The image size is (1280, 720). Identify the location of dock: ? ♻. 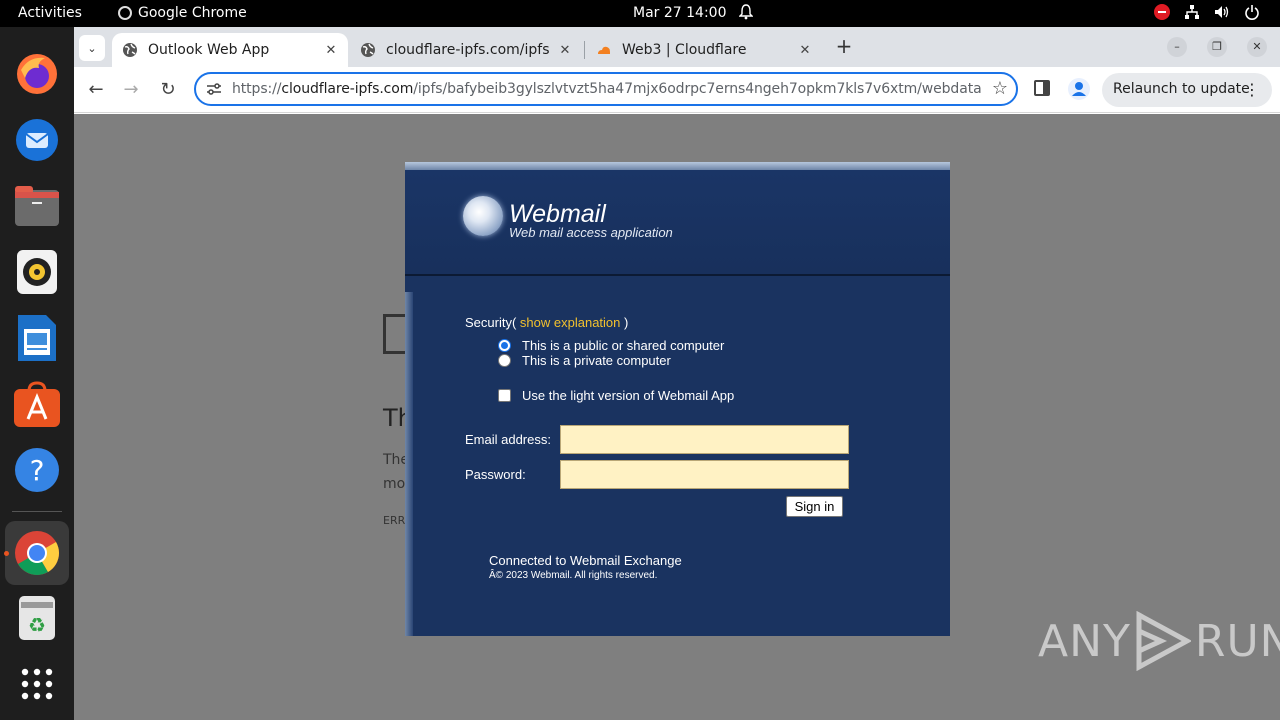
(37, 373).